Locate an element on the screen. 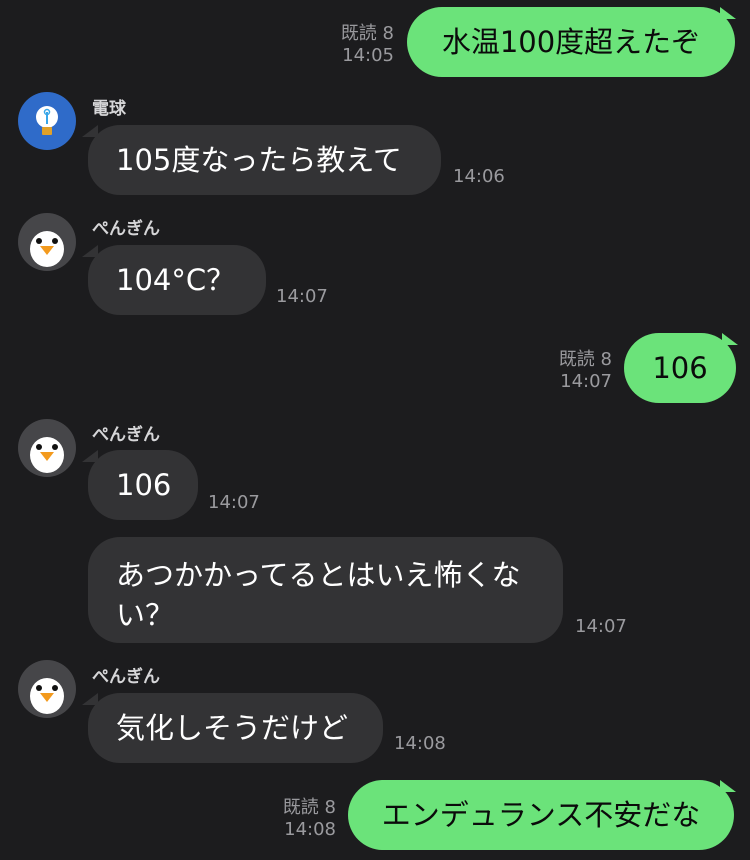  message-text: 104°C？ is located at coordinates (176, 280).